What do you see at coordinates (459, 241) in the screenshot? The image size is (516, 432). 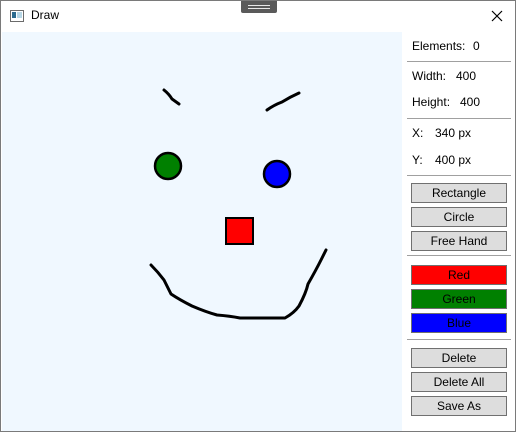 I see `free-hand-button: Free Hand` at bounding box center [459, 241].